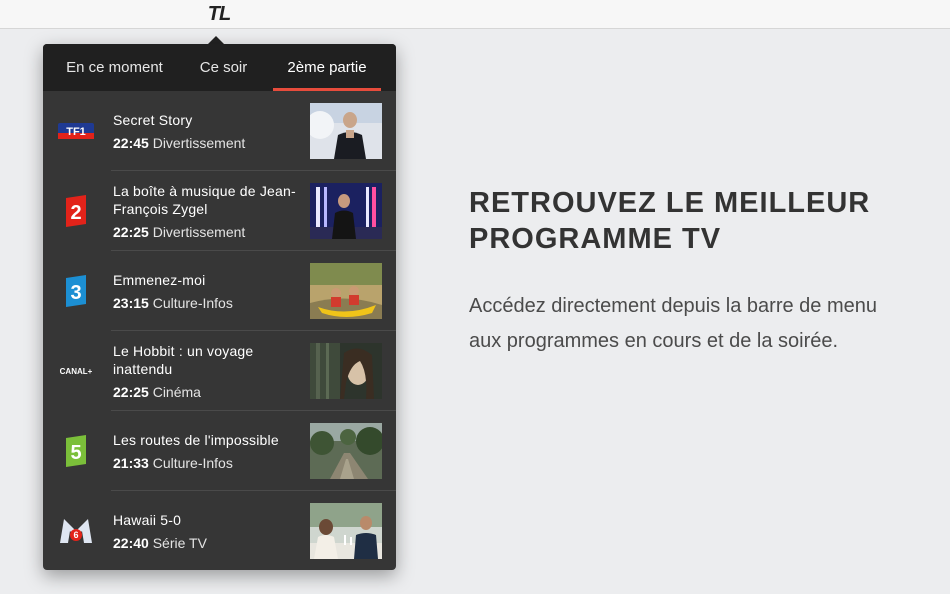  I want to click on program-title: Hawaii 5-0, so click(147, 519).